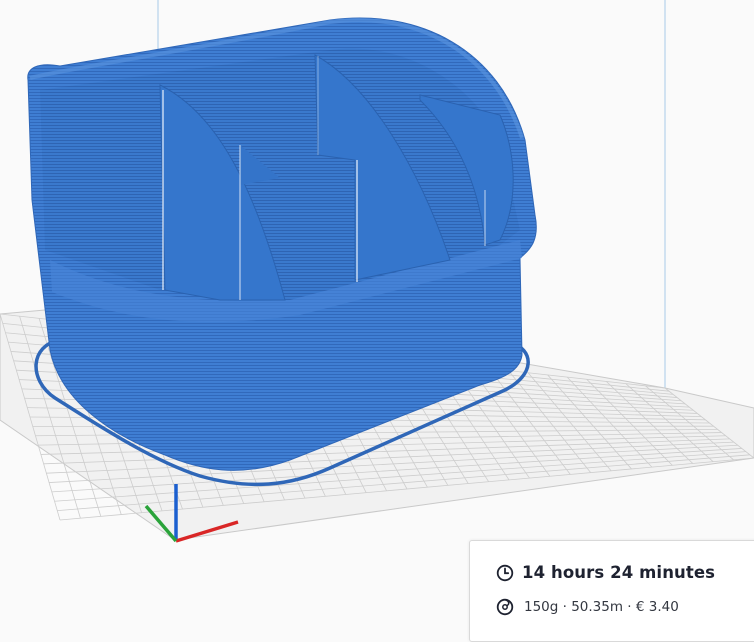  I want to click on material-summary-label: 150g · 50.35m · € 3.40, so click(601, 607).